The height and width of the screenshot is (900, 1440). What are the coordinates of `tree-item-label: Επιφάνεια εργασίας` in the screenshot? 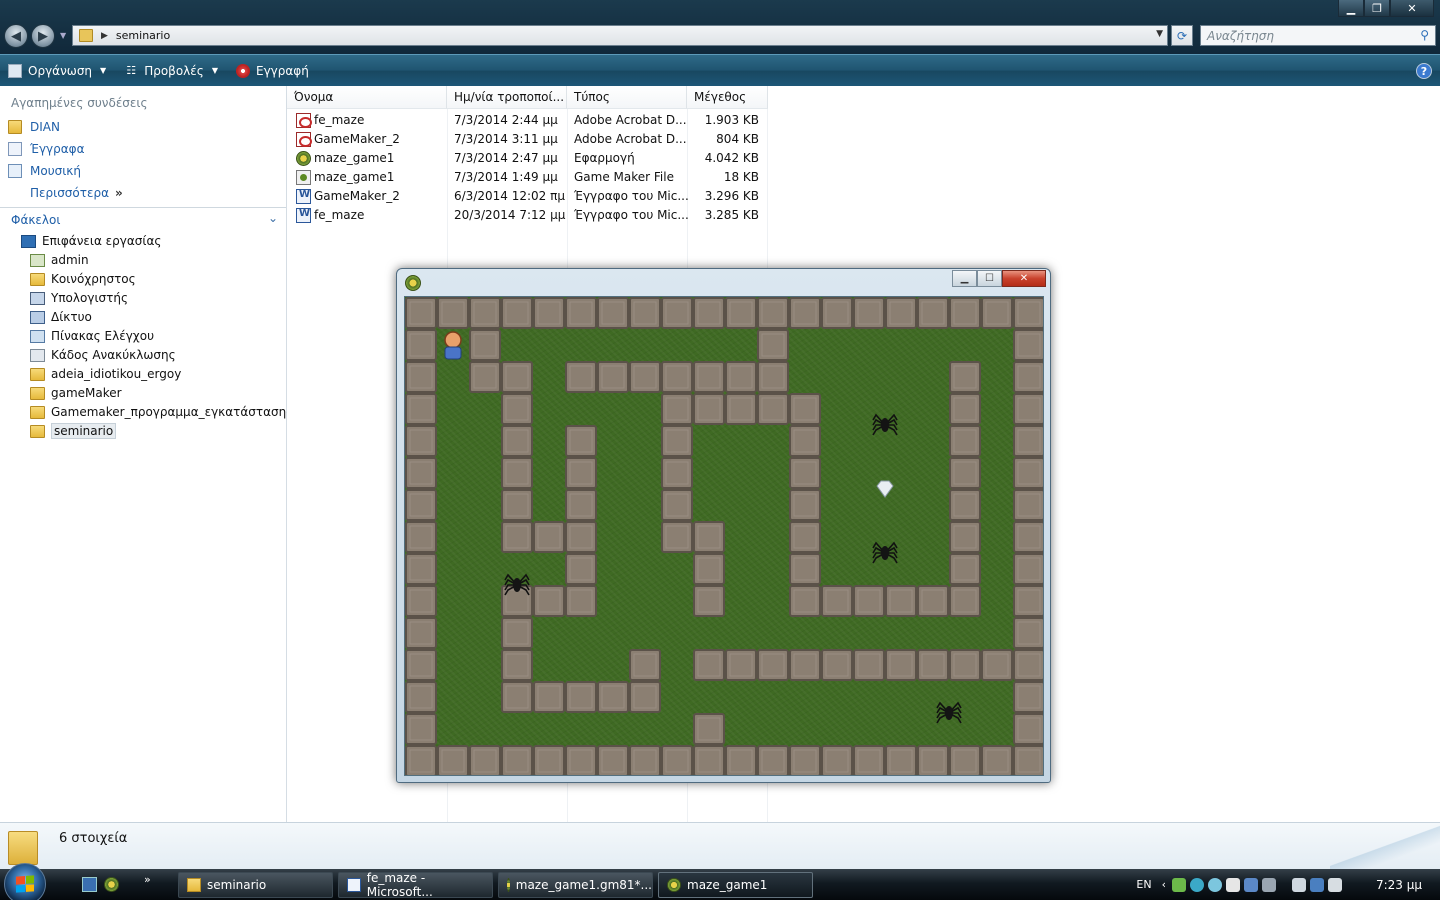 It's located at (102, 241).